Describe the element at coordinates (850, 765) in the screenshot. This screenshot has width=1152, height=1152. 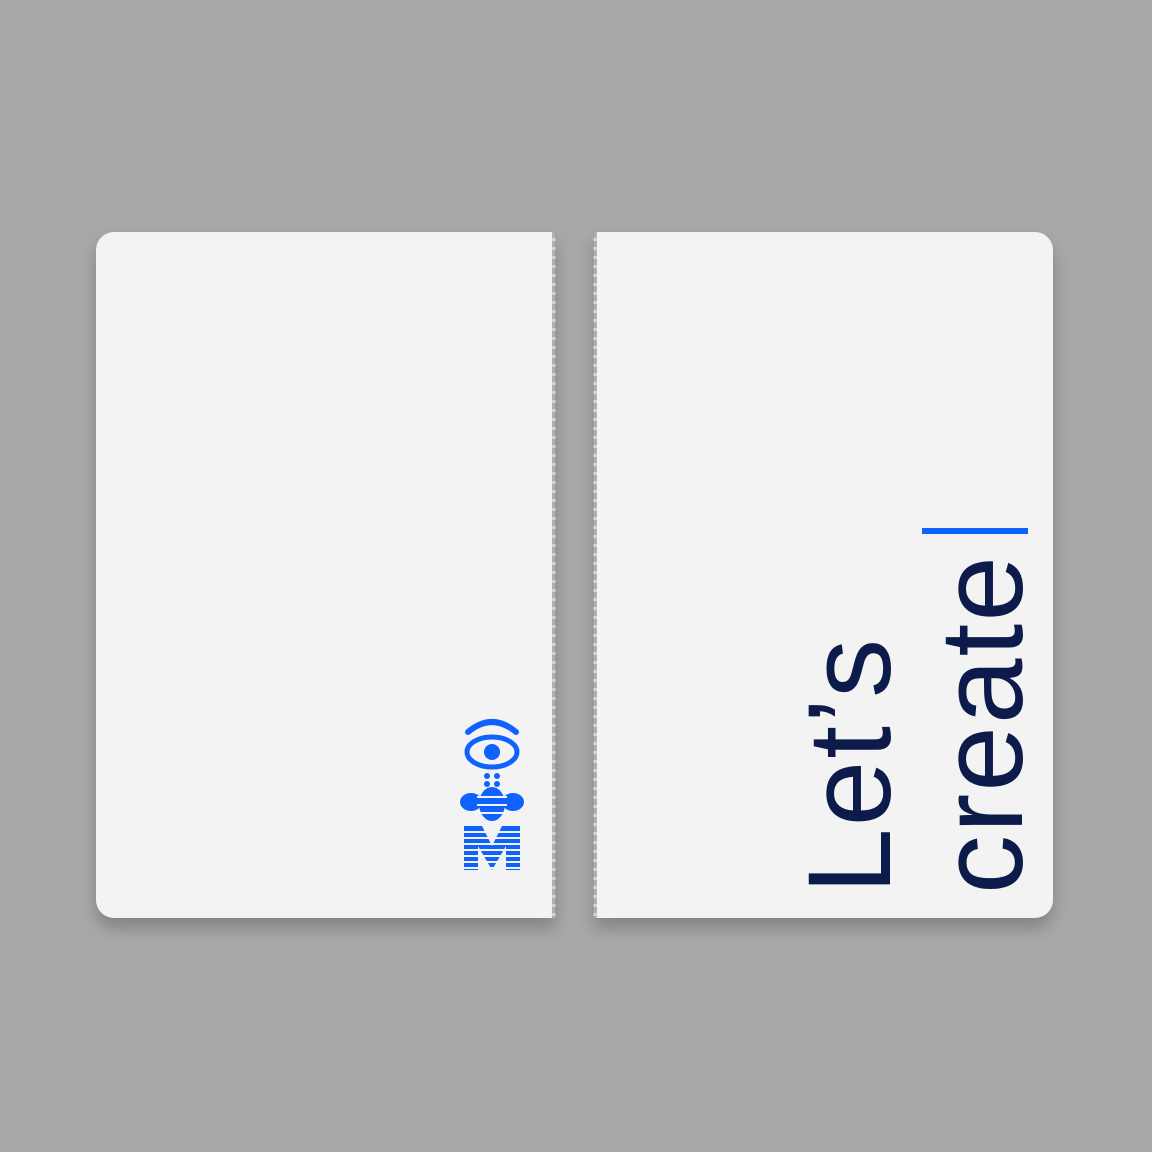
I see `headline-line-1: Let’s` at that location.